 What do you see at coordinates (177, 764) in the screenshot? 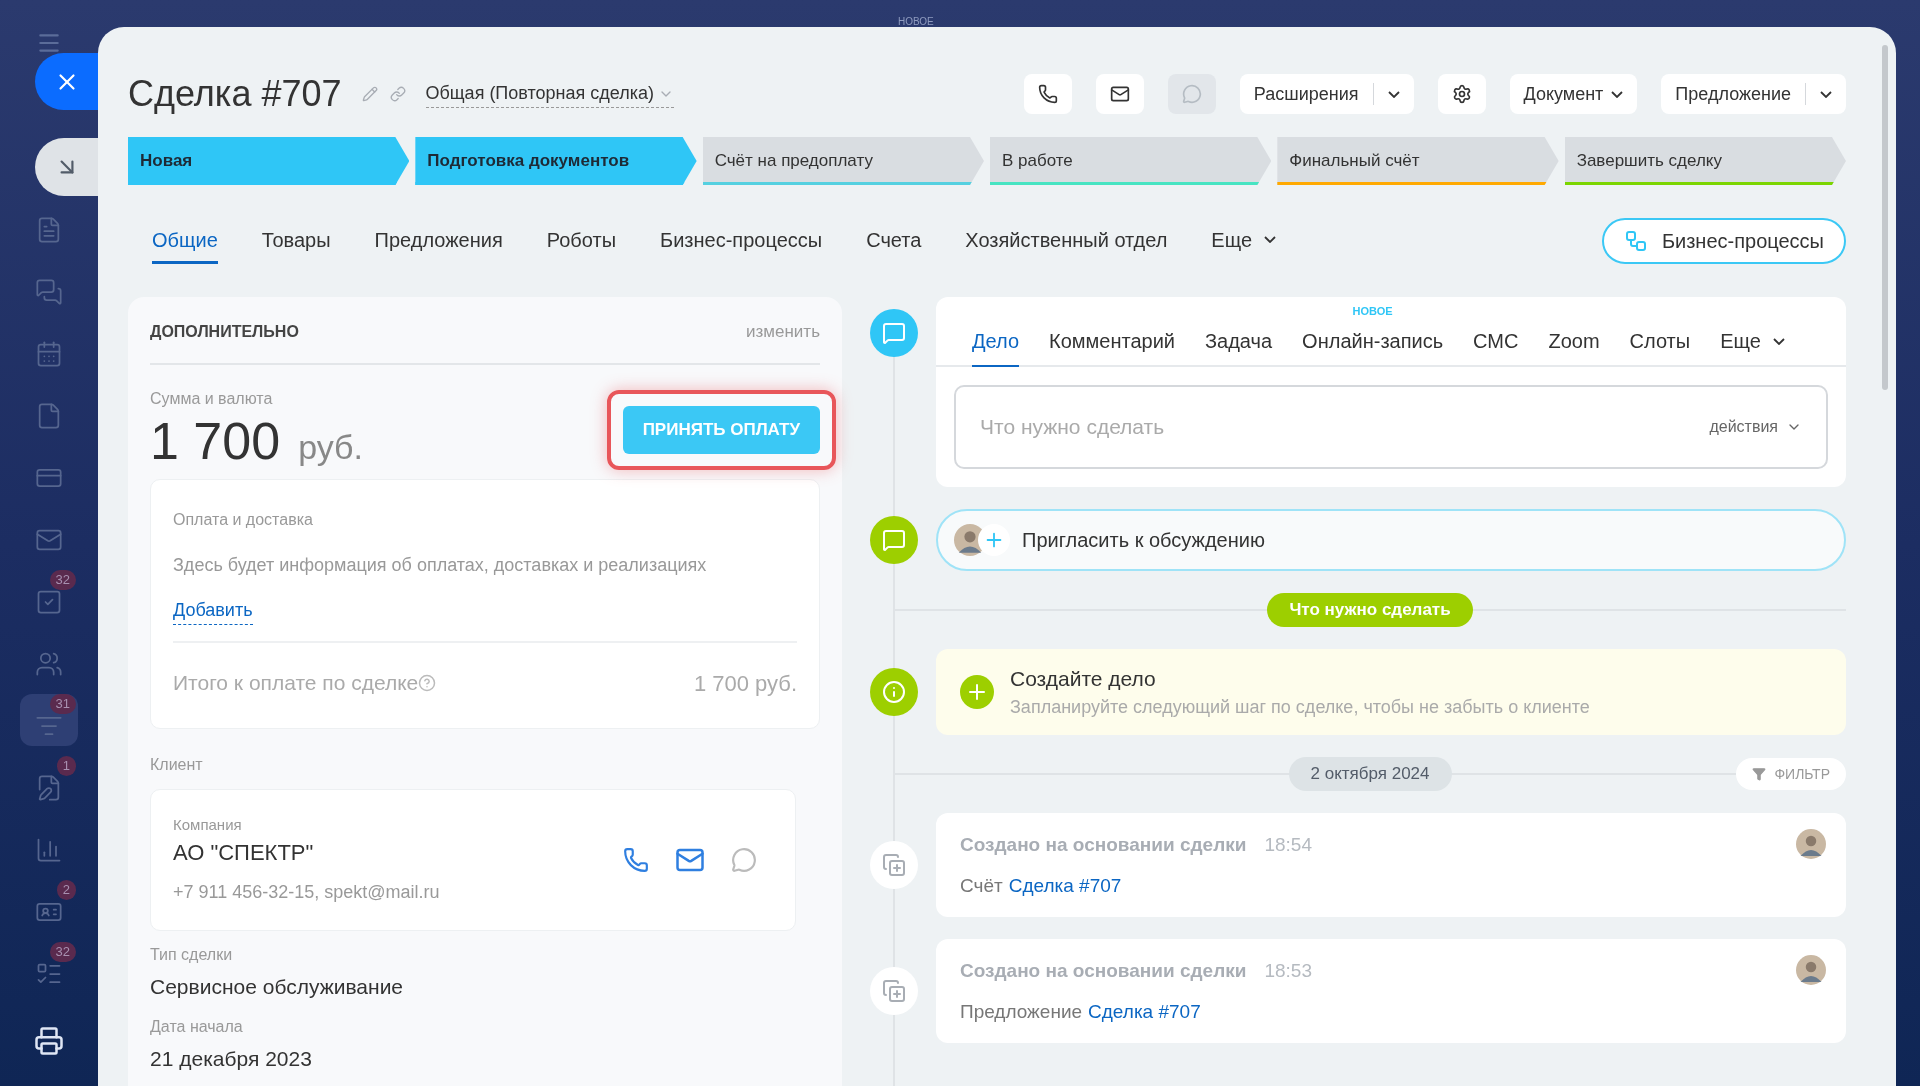
I see `field-label: Клиент` at bounding box center [177, 764].